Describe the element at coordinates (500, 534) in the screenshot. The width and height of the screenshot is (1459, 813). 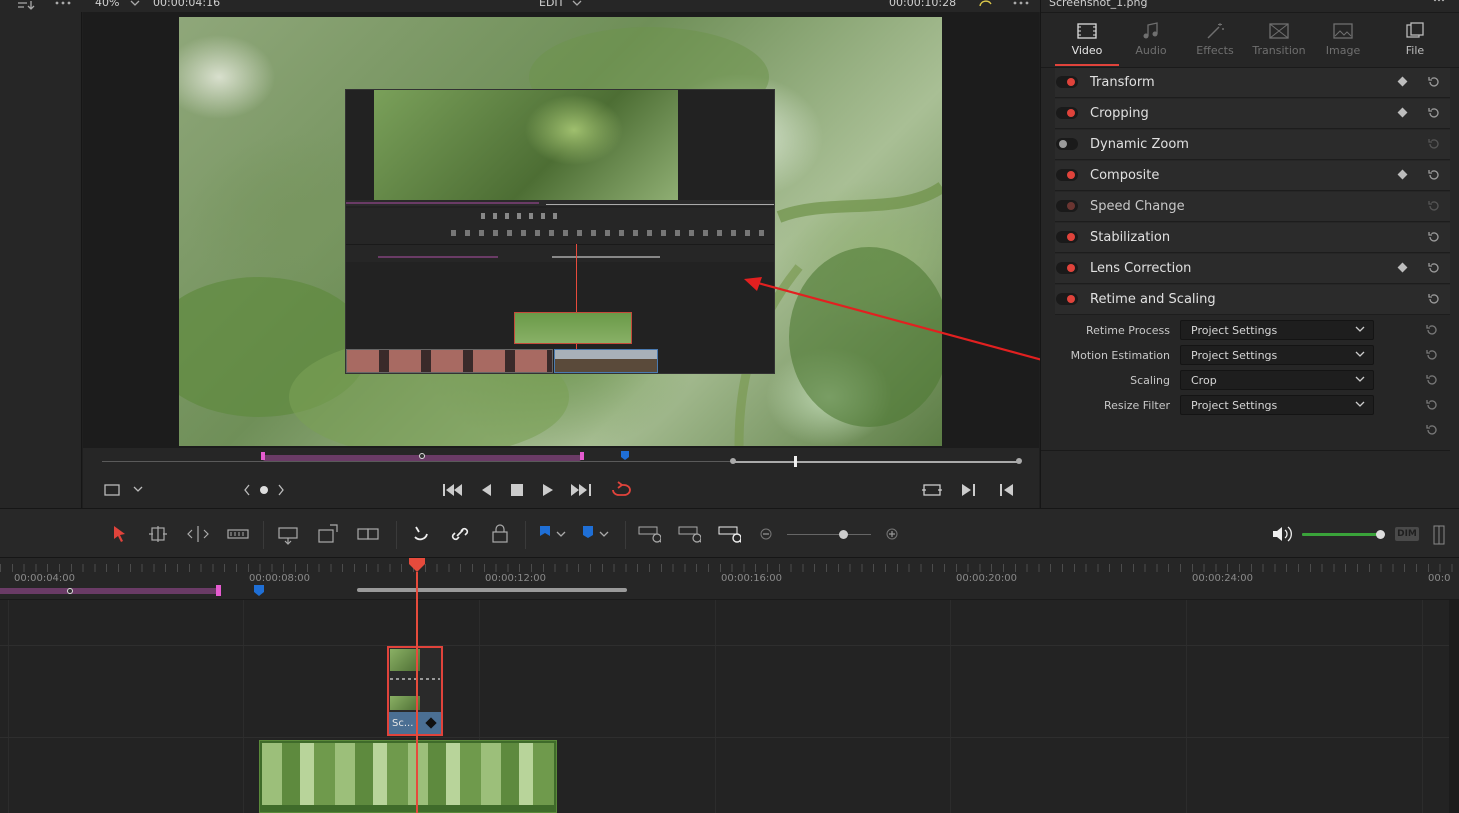
I see `position-lock-icon` at that location.